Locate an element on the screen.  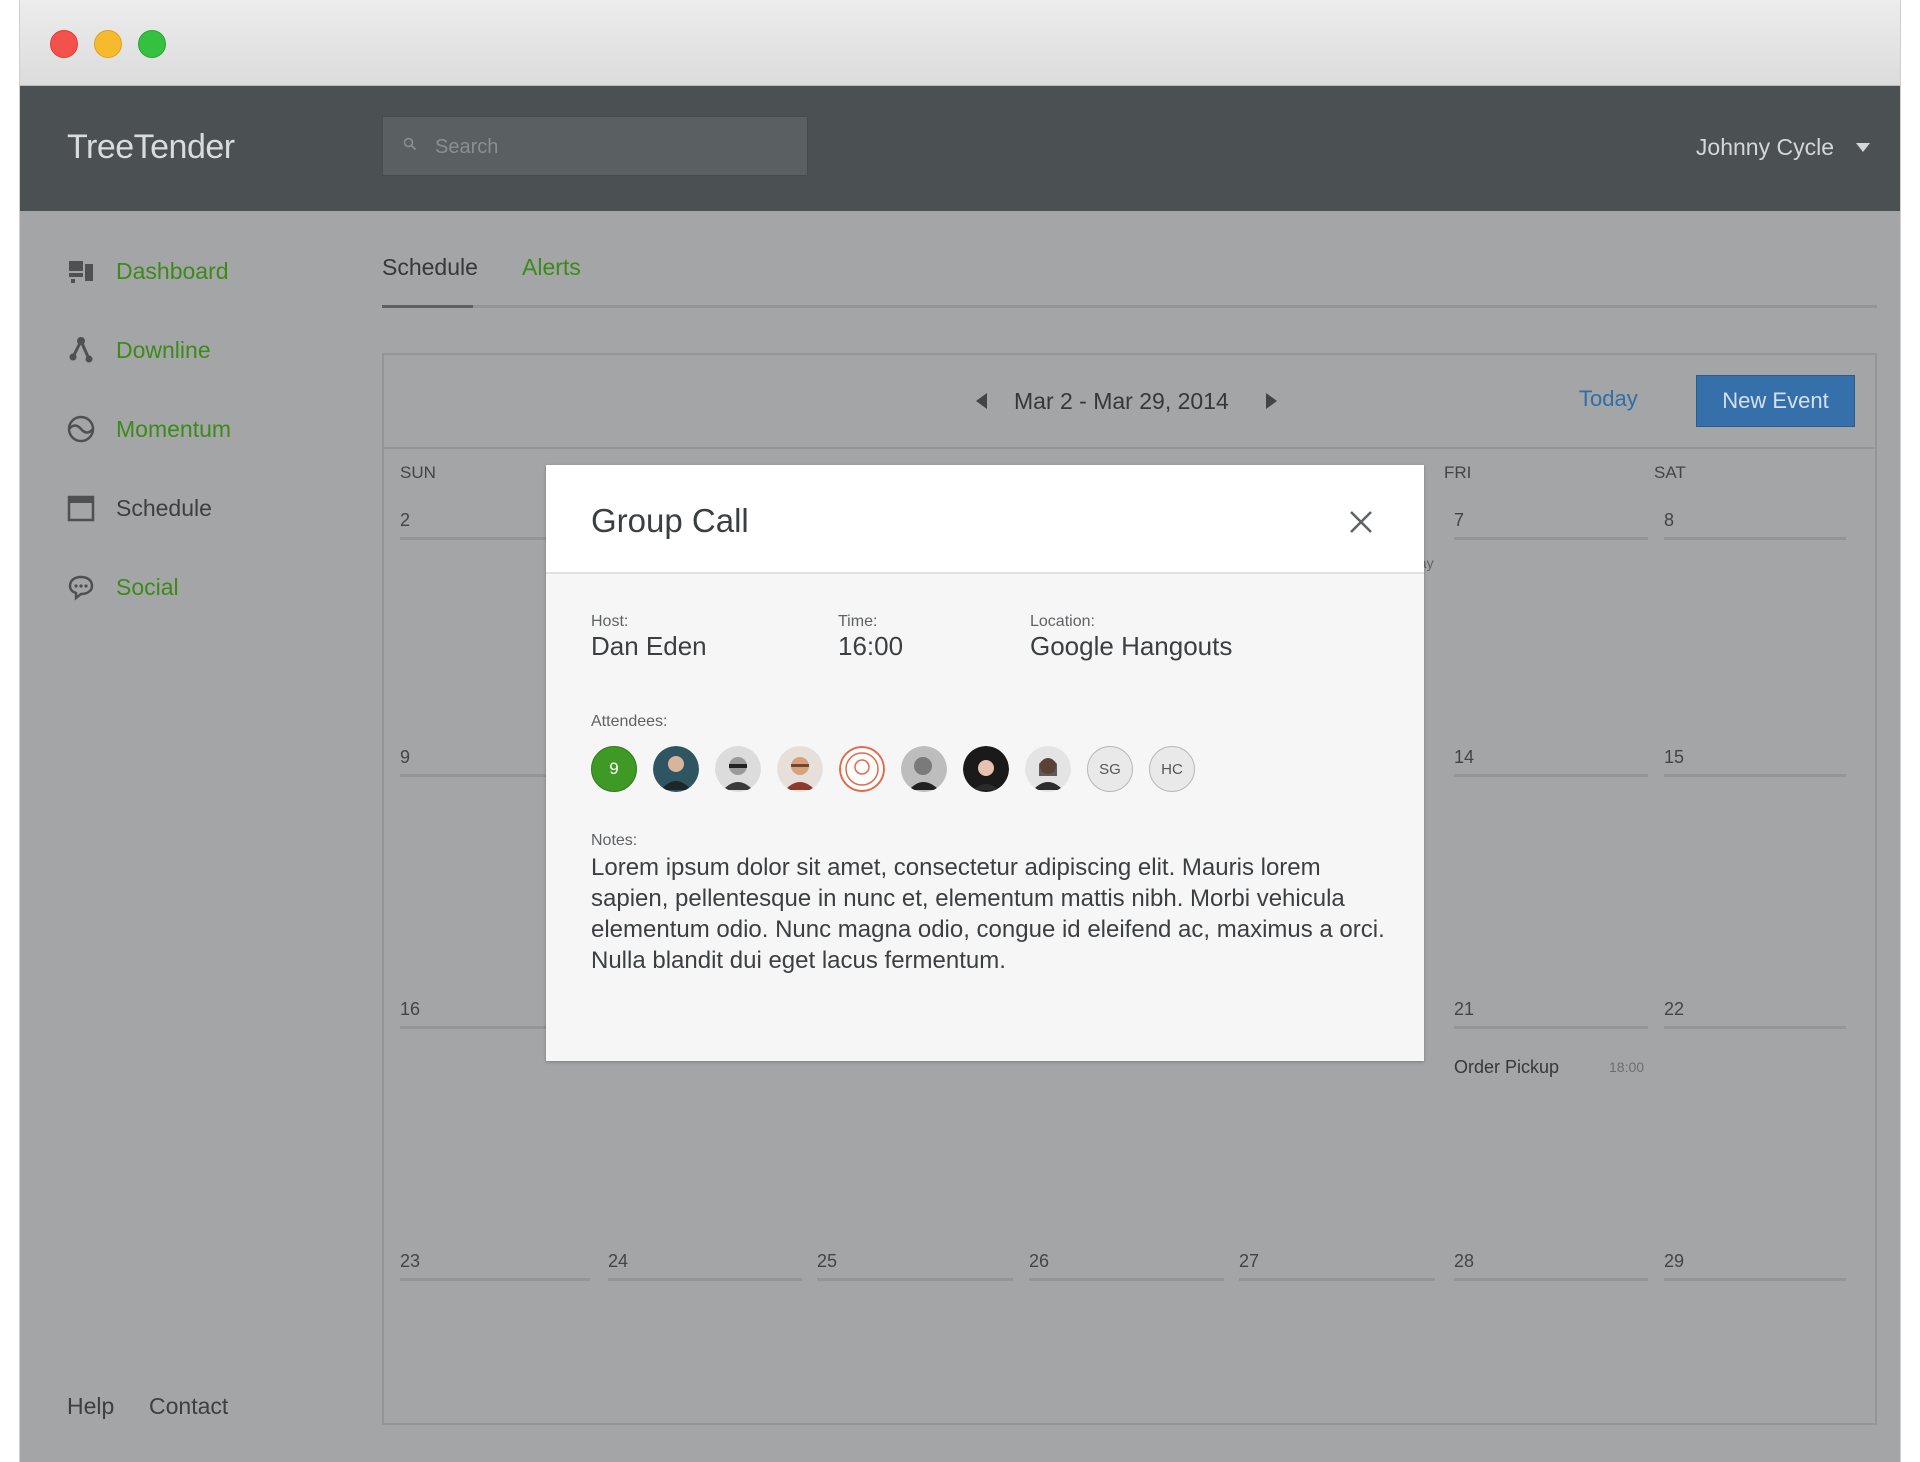
calendar-day: 27 is located at coordinates (1337, 1266).